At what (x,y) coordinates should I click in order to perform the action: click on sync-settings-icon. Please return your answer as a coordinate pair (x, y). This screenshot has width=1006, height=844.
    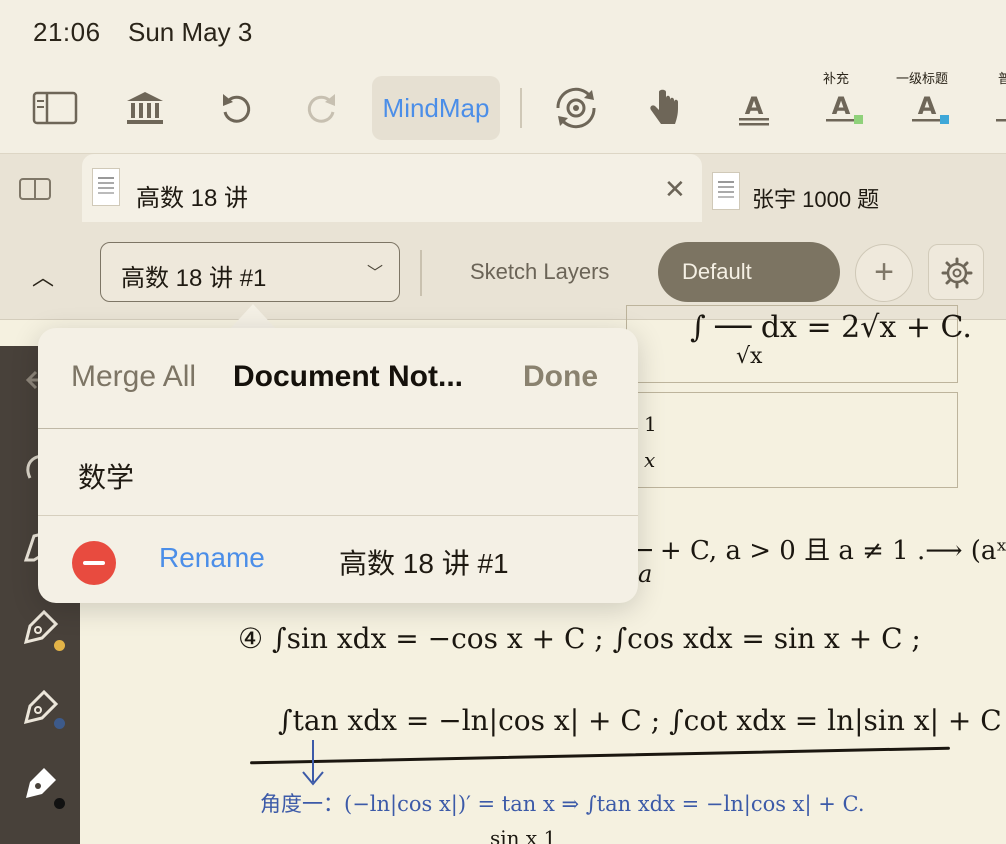
    Looking at the image, I should click on (576, 108).